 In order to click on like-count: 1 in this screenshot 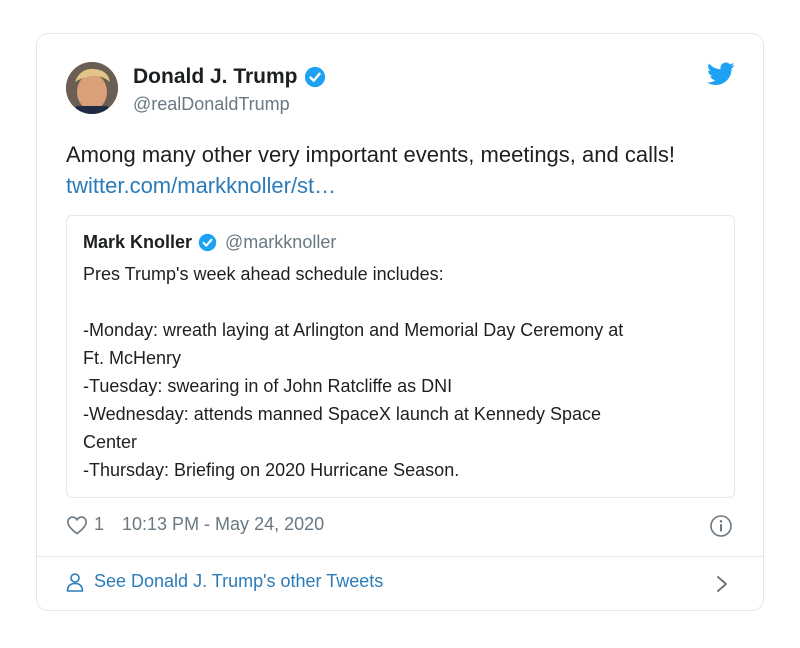, I will do `click(99, 524)`.